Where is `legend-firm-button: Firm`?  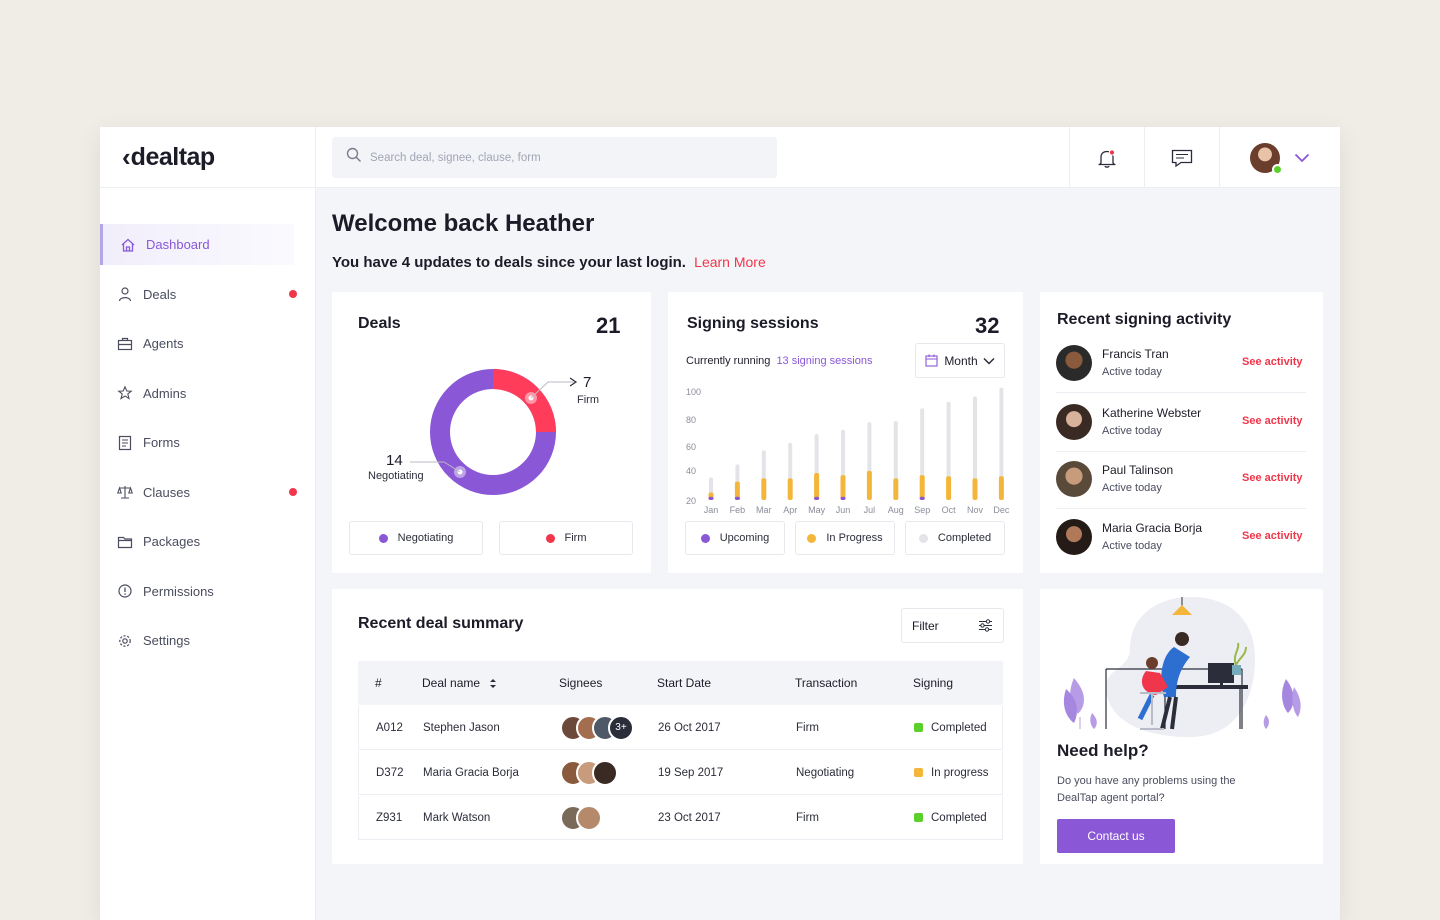
legend-firm-button: Firm is located at coordinates (566, 538).